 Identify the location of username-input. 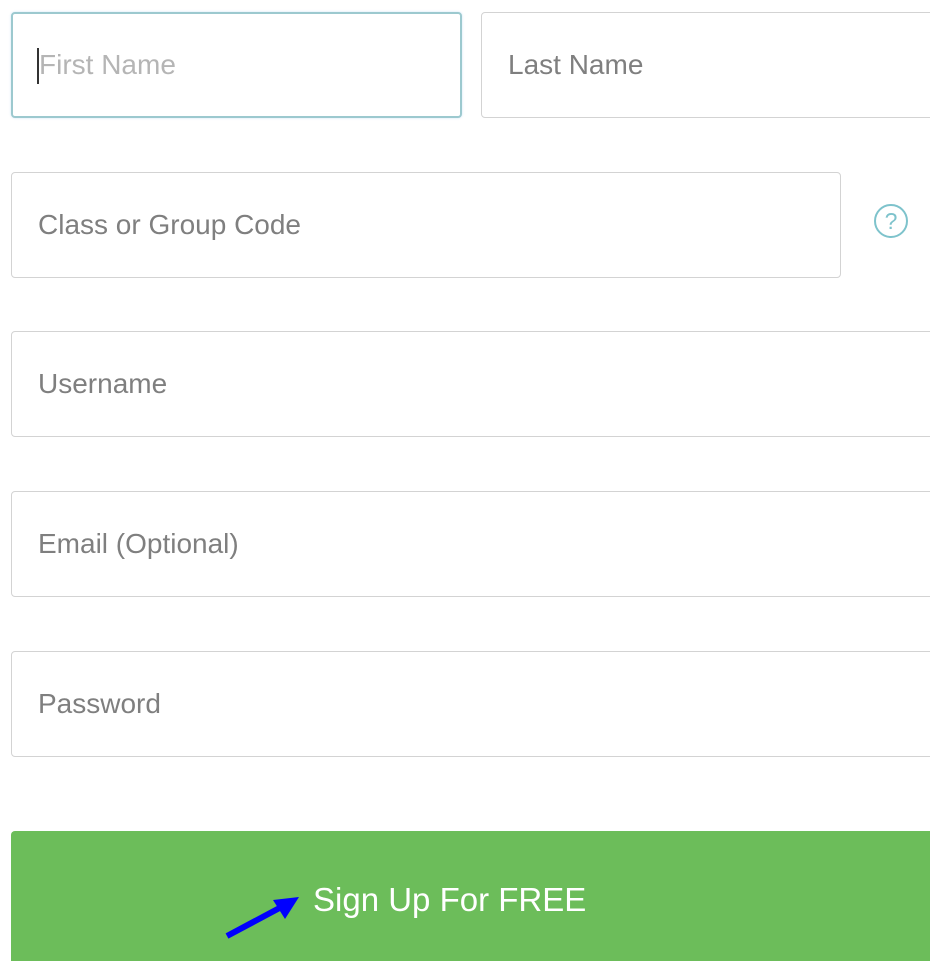
(471, 384).